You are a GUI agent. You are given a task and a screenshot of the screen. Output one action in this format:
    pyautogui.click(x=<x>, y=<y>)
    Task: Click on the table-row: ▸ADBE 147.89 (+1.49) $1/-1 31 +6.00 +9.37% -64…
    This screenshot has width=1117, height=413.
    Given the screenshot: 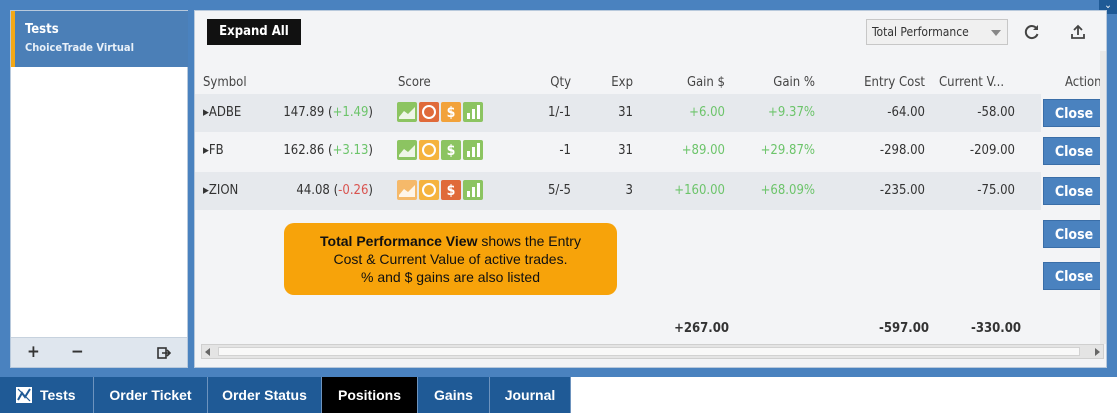 What is the action you would take?
    pyautogui.click(x=618, y=113)
    